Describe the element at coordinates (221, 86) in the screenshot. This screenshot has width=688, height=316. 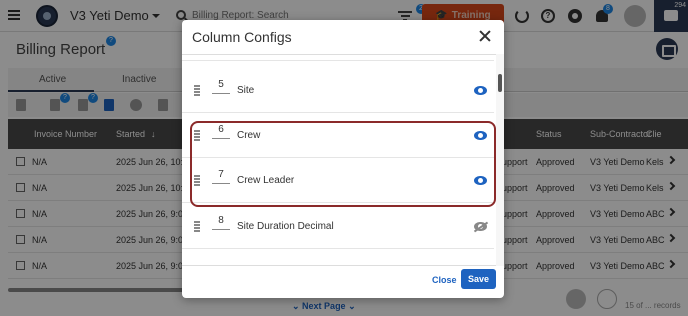
I see `column-order-input: 5` at that location.